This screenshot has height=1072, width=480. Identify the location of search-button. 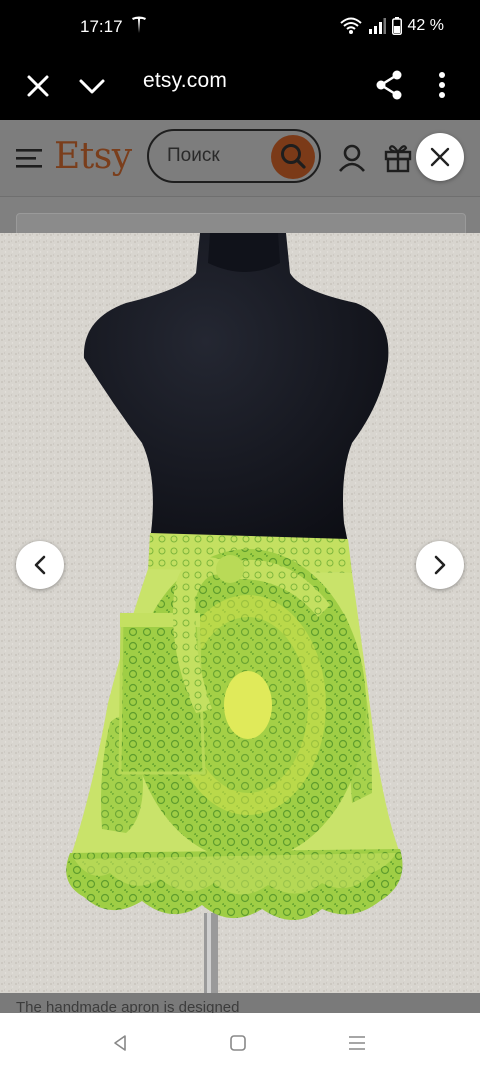
(293, 157).